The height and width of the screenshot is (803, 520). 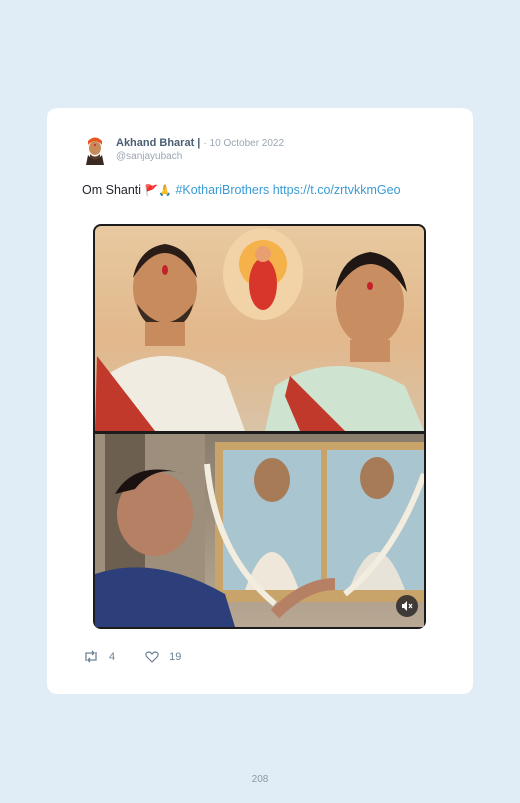 What do you see at coordinates (112, 190) in the screenshot?
I see `tweet-text-prefix: Om Shanti` at bounding box center [112, 190].